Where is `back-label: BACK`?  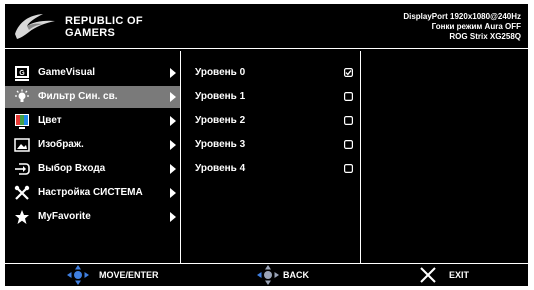
back-label: BACK is located at coordinates (296, 275).